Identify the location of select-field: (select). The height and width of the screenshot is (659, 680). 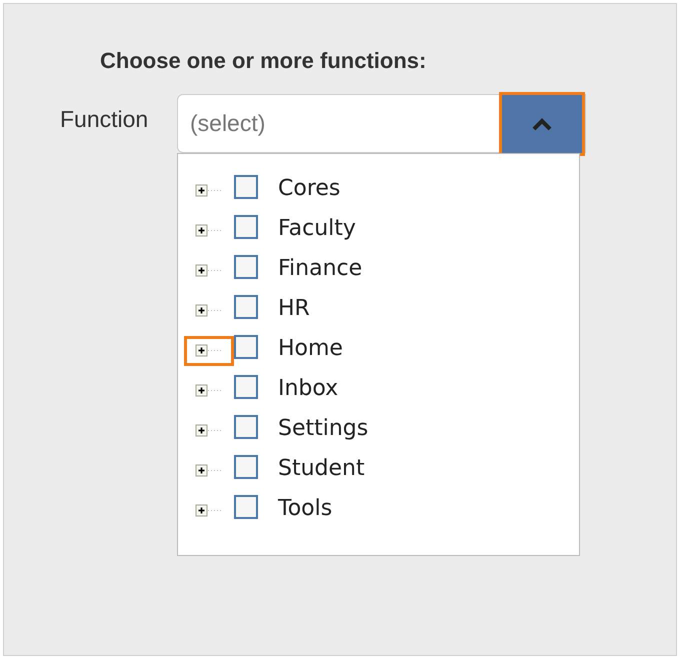
(381, 123).